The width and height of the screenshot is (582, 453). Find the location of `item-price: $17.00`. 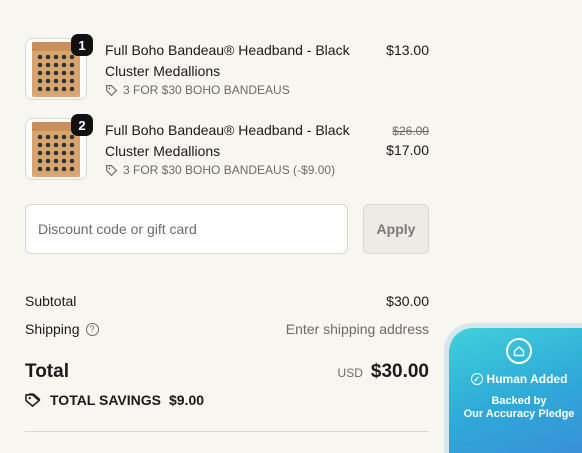

item-price: $17.00 is located at coordinates (407, 150).